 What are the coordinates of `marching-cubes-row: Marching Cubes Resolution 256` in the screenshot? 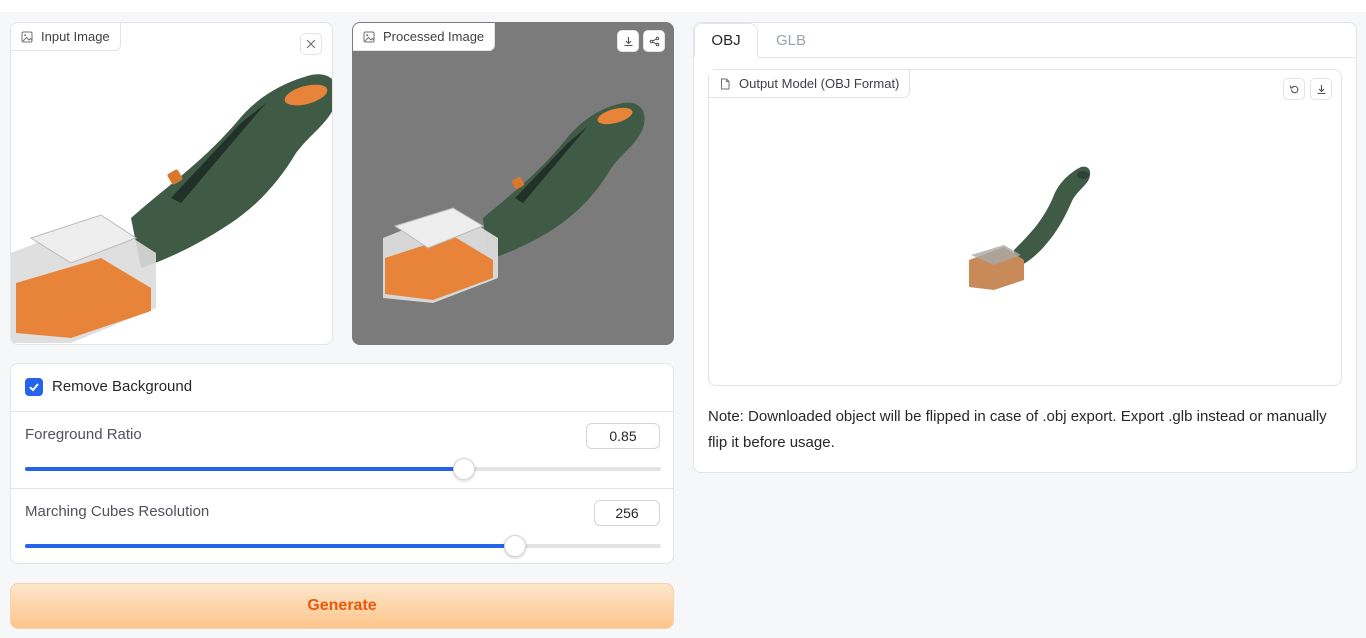 It's located at (342, 526).